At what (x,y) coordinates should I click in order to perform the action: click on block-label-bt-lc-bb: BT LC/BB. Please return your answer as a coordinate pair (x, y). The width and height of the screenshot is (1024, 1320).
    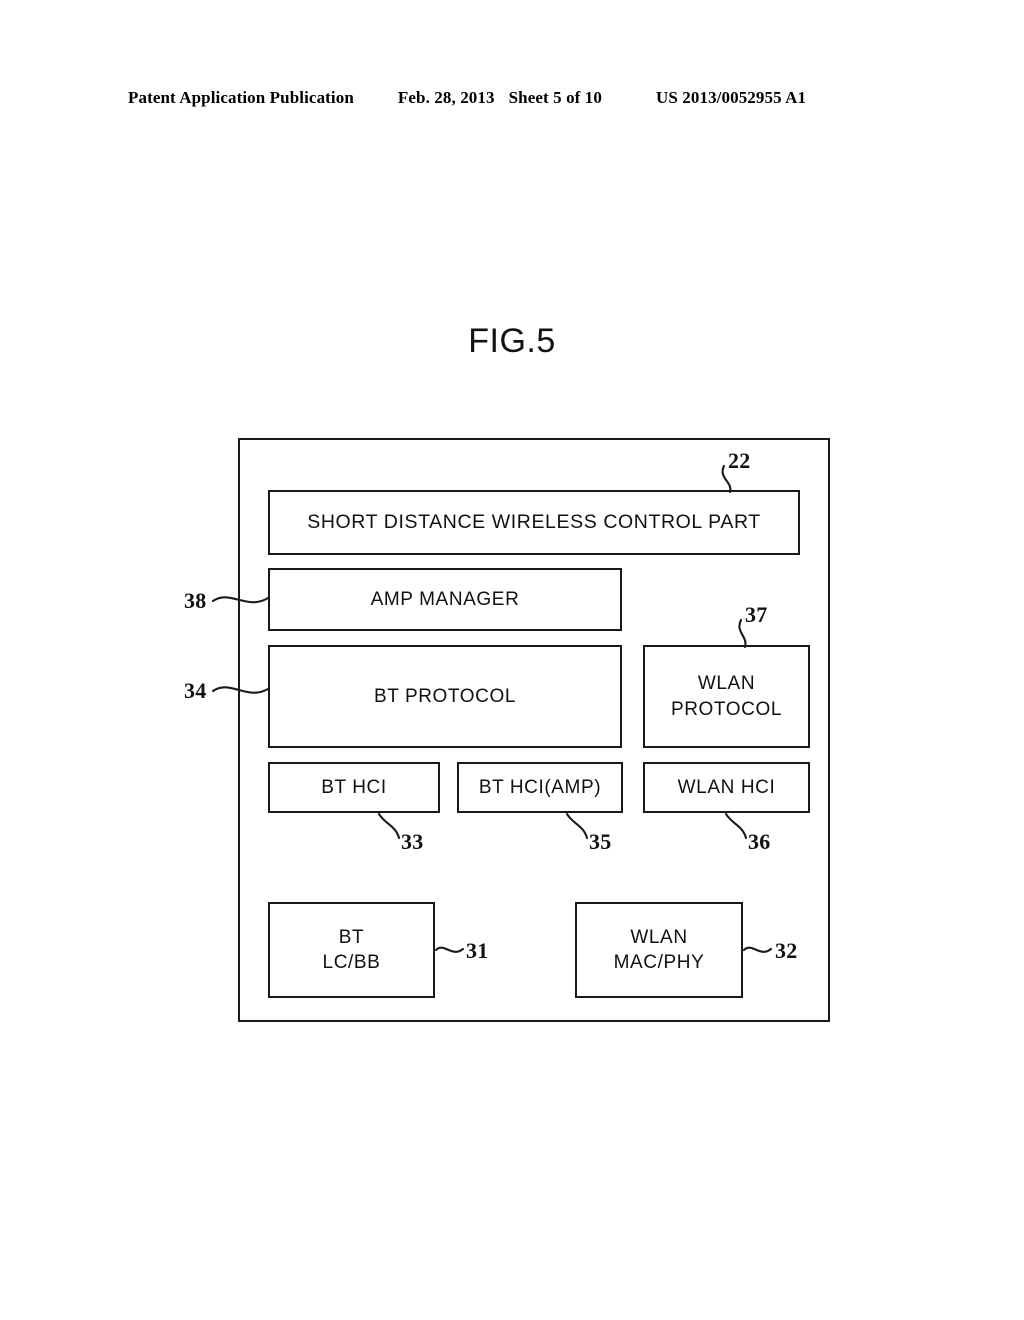
    Looking at the image, I should click on (352, 950).